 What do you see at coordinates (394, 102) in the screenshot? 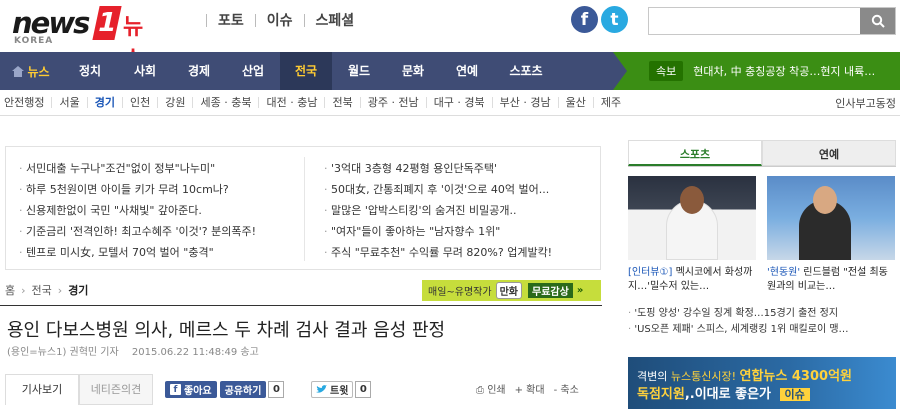
I see `region-item: 광주 · 전남` at bounding box center [394, 102].